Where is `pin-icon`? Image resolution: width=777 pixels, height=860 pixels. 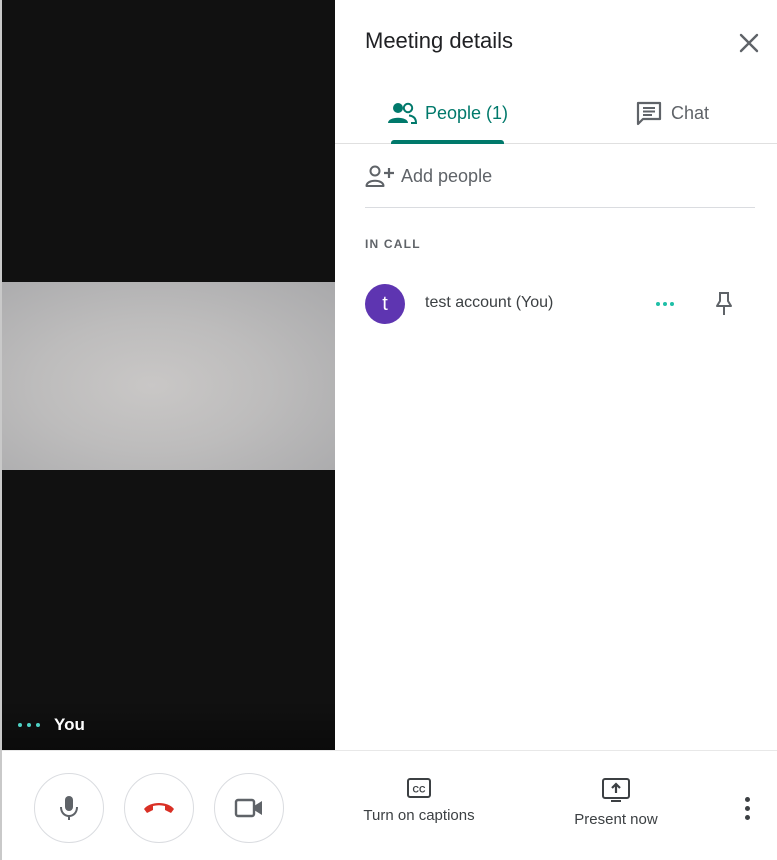 pin-icon is located at coordinates (724, 303).